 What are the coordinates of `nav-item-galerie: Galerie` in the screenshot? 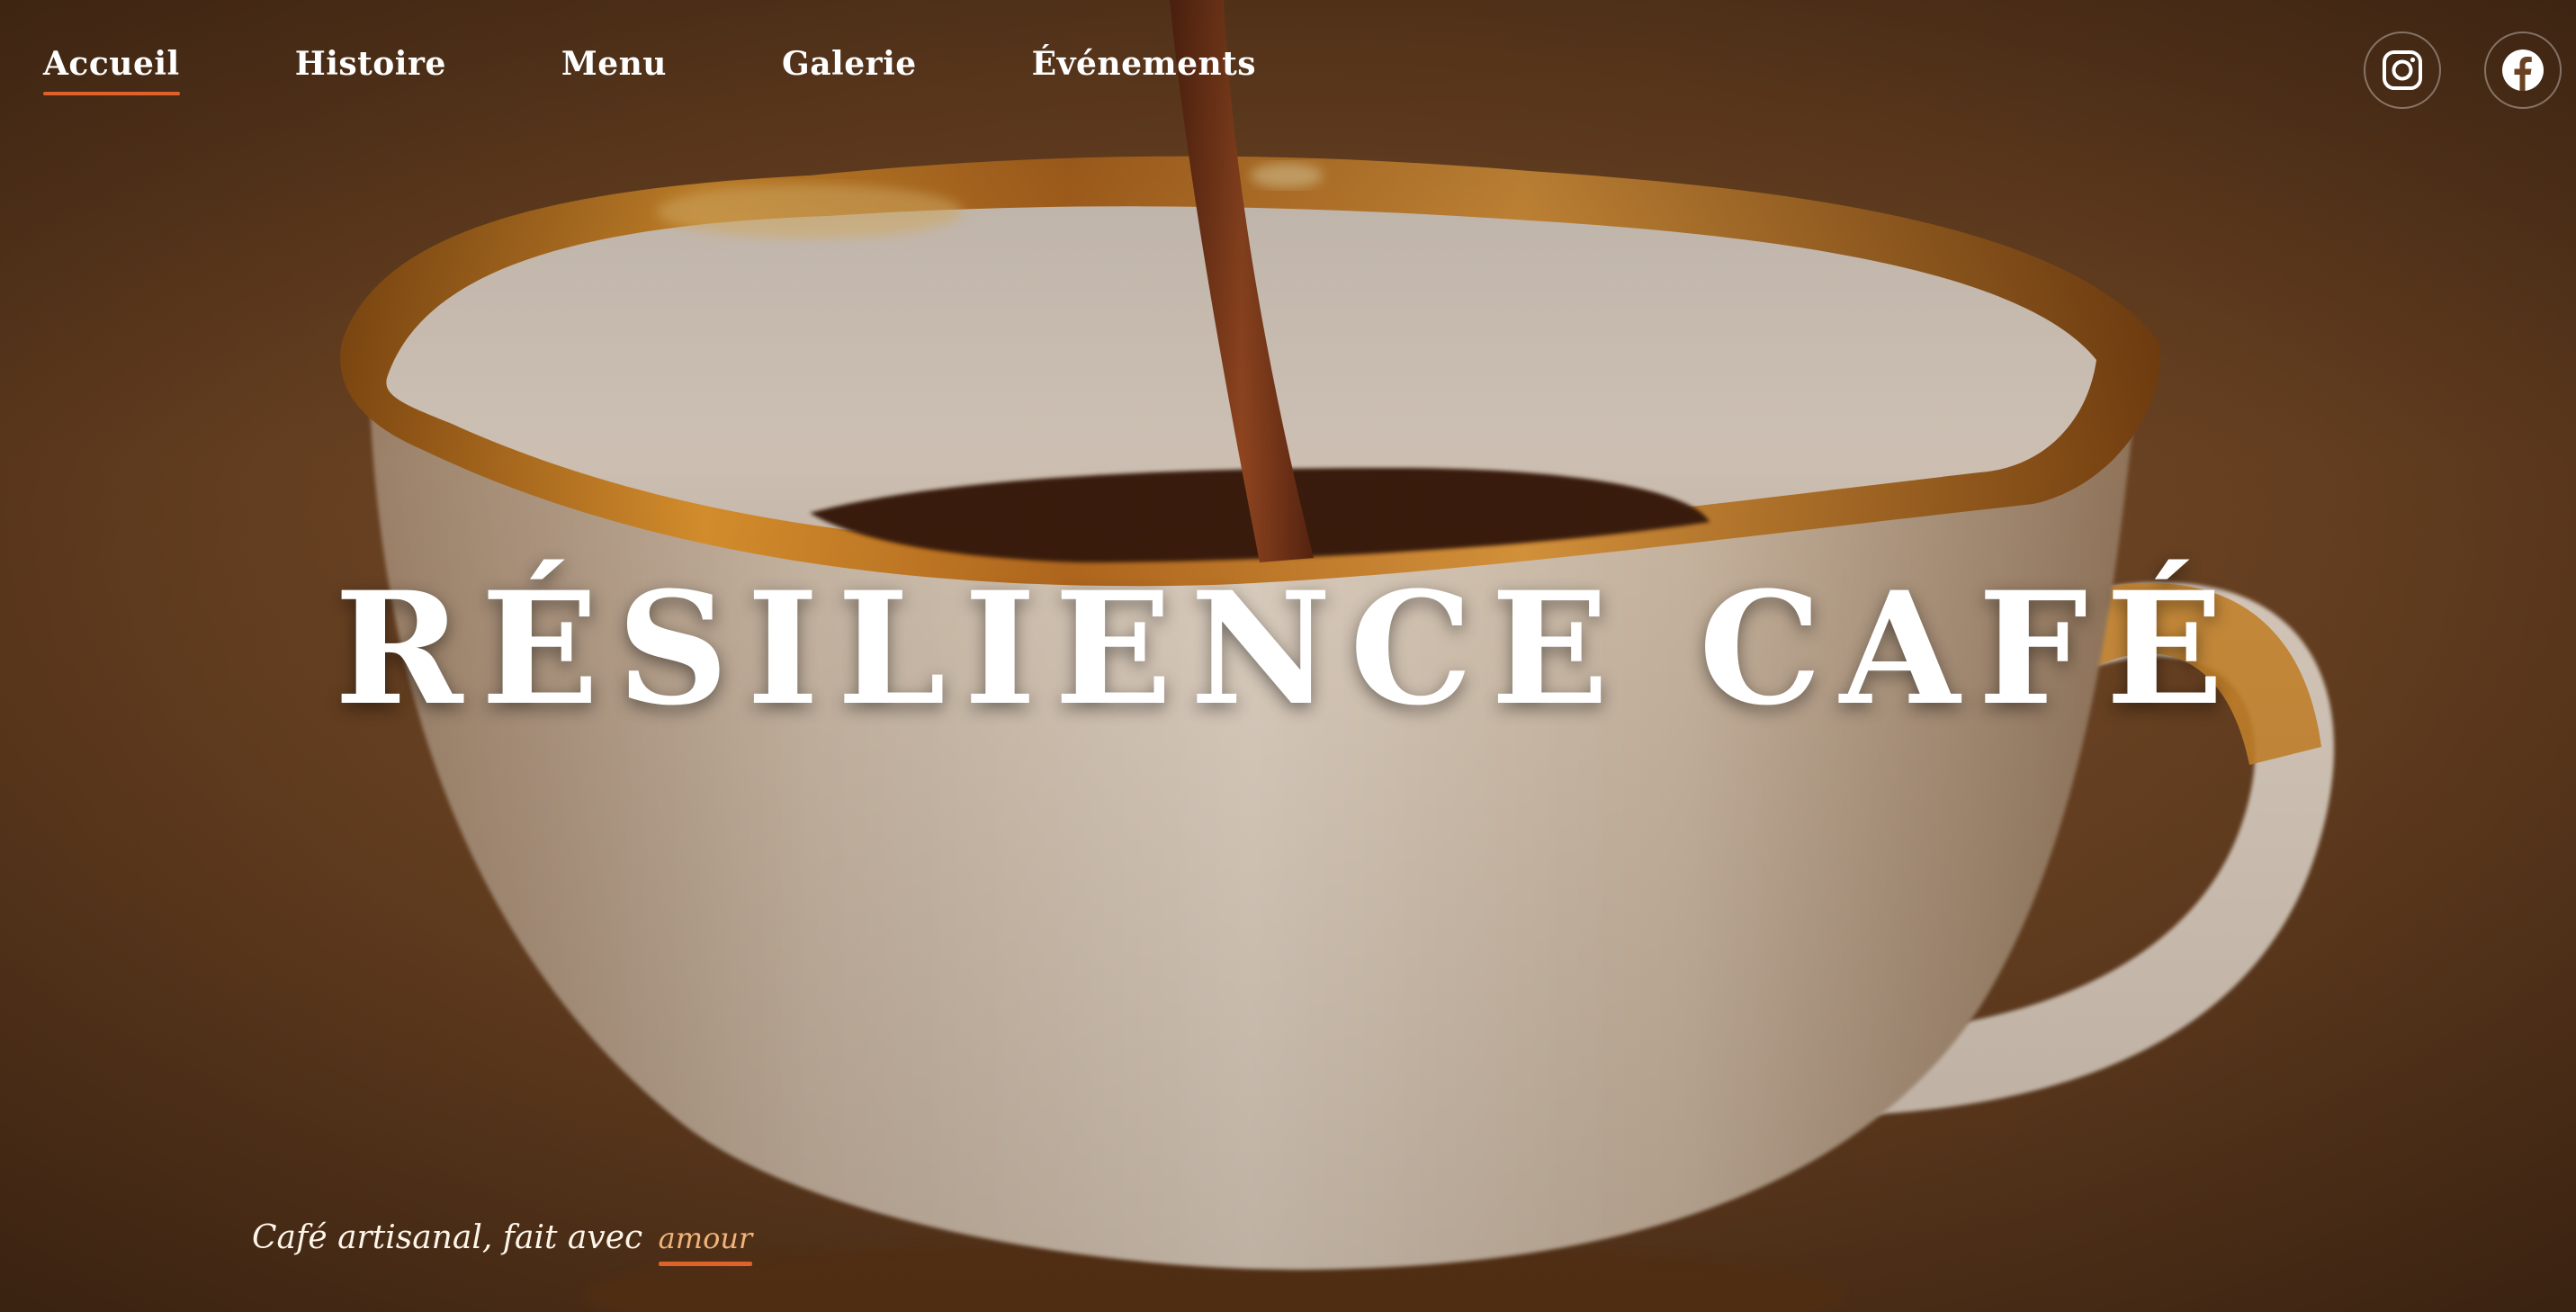 It's located at (850, 70).